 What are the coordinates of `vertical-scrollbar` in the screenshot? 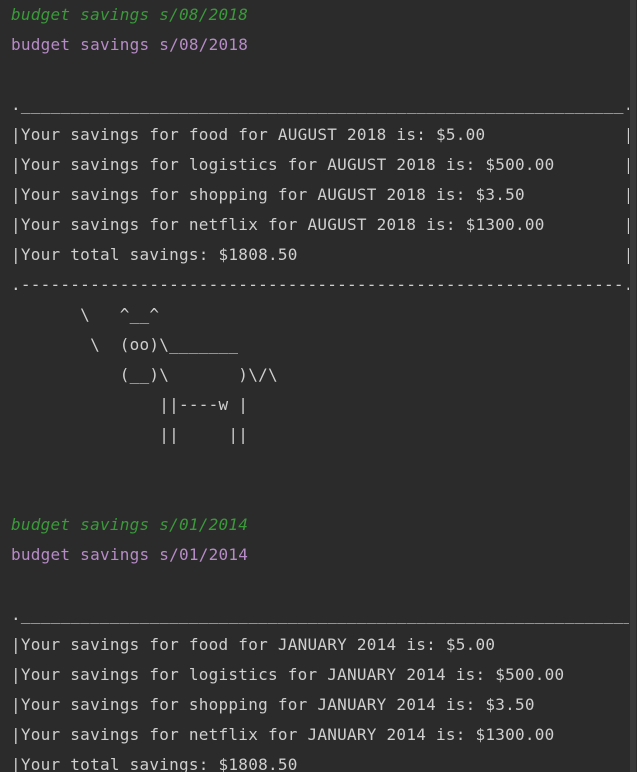 It's located at (633, 386).